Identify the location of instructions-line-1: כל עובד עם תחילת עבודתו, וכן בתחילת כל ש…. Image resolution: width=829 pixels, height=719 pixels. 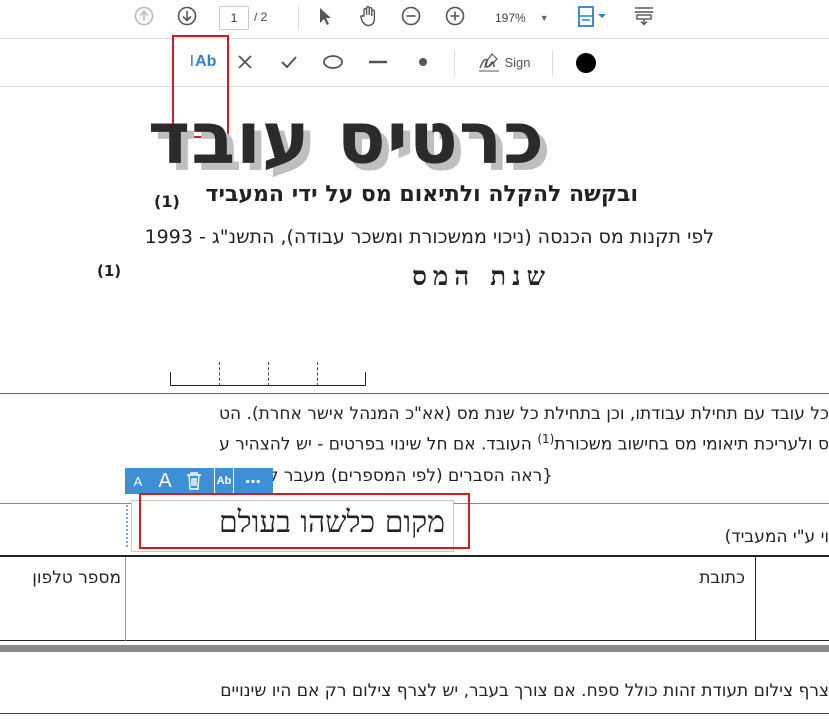
(524, 414).